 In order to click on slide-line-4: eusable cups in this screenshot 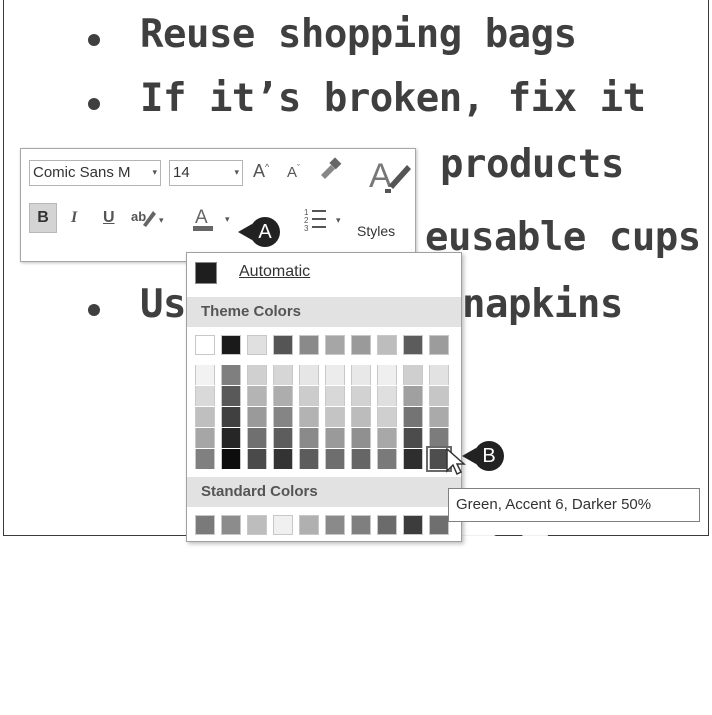, I will do `click(563, 237)`.